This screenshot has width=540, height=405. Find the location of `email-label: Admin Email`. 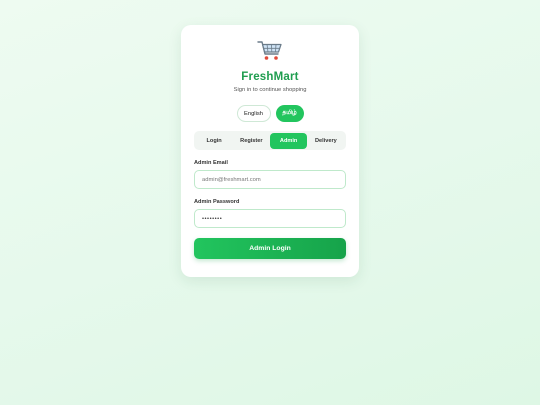

email-label: Admin Email is located at coordinates (211, 163).